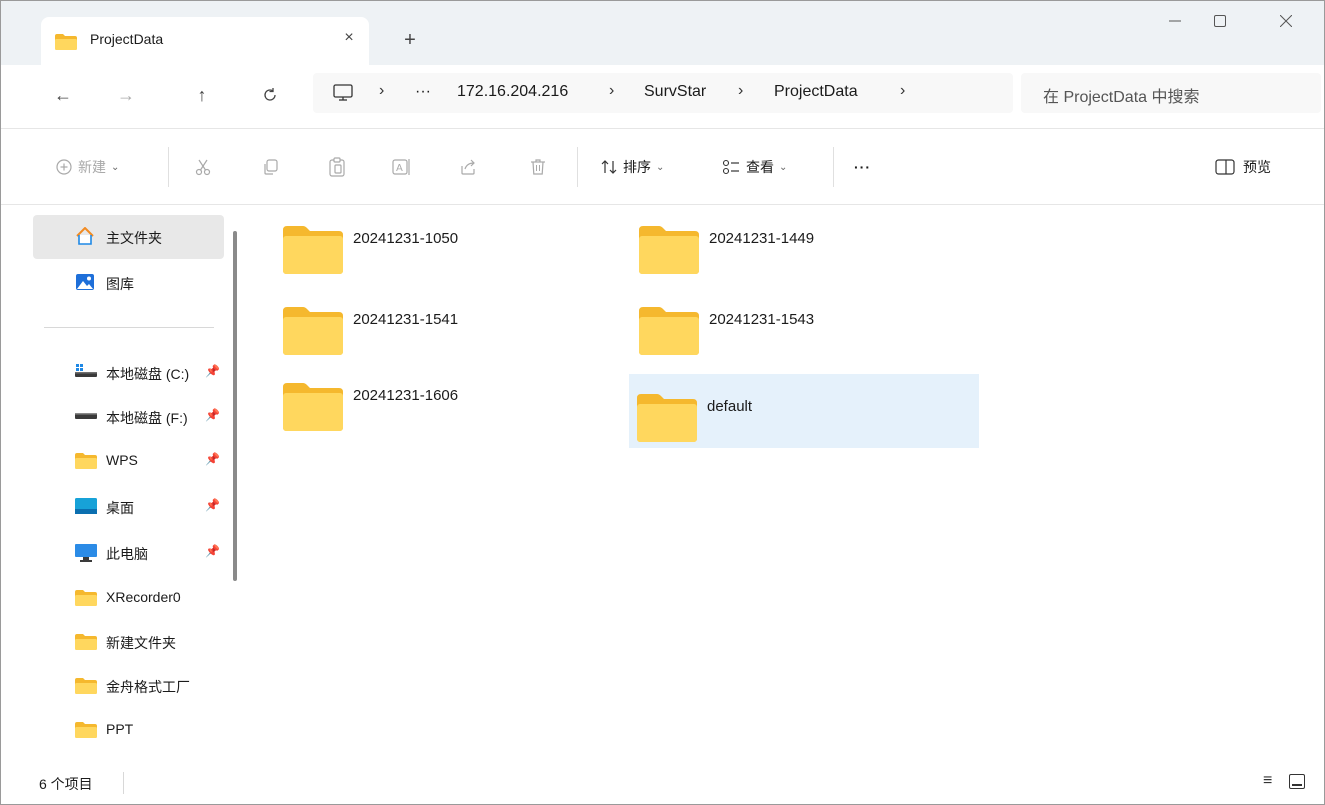 The width and height of the screenshot is (1325, 805). Describe the element at coordinates (730, 167) in the screenshot. I see `view-icon` at that location.